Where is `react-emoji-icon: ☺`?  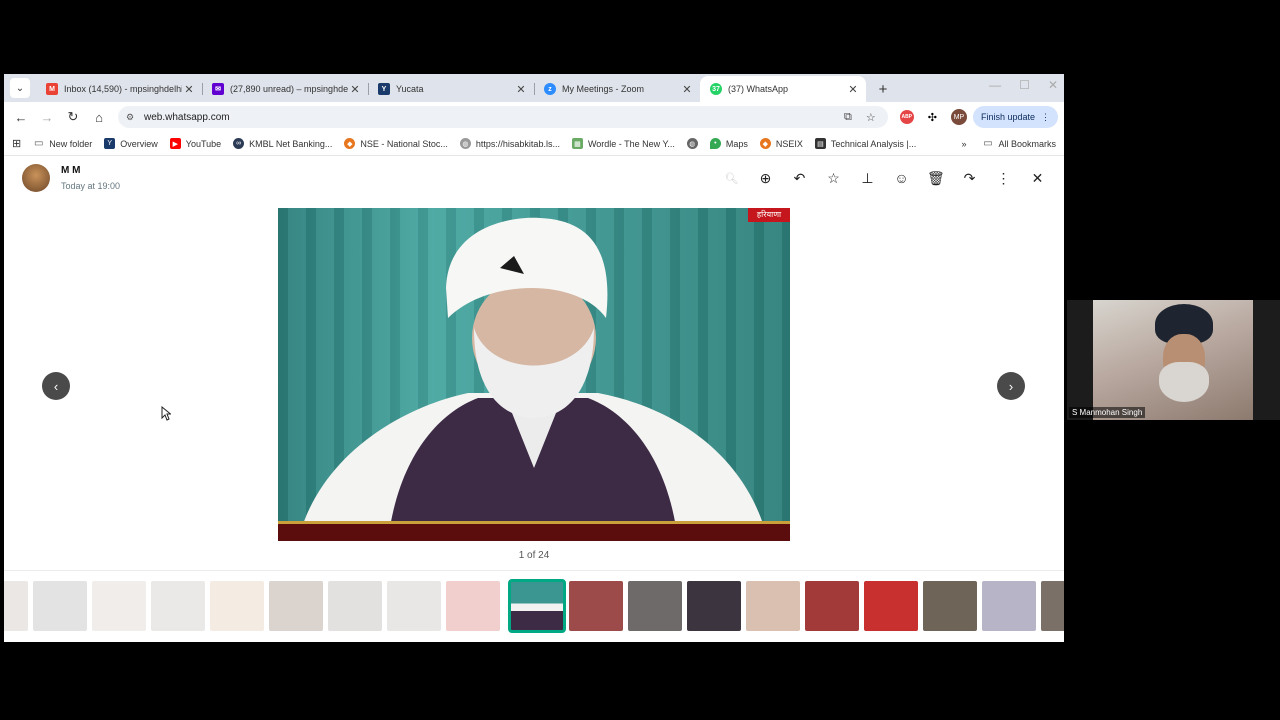
react-emoji-icon: ☺ is located at coordinates (901, 178).